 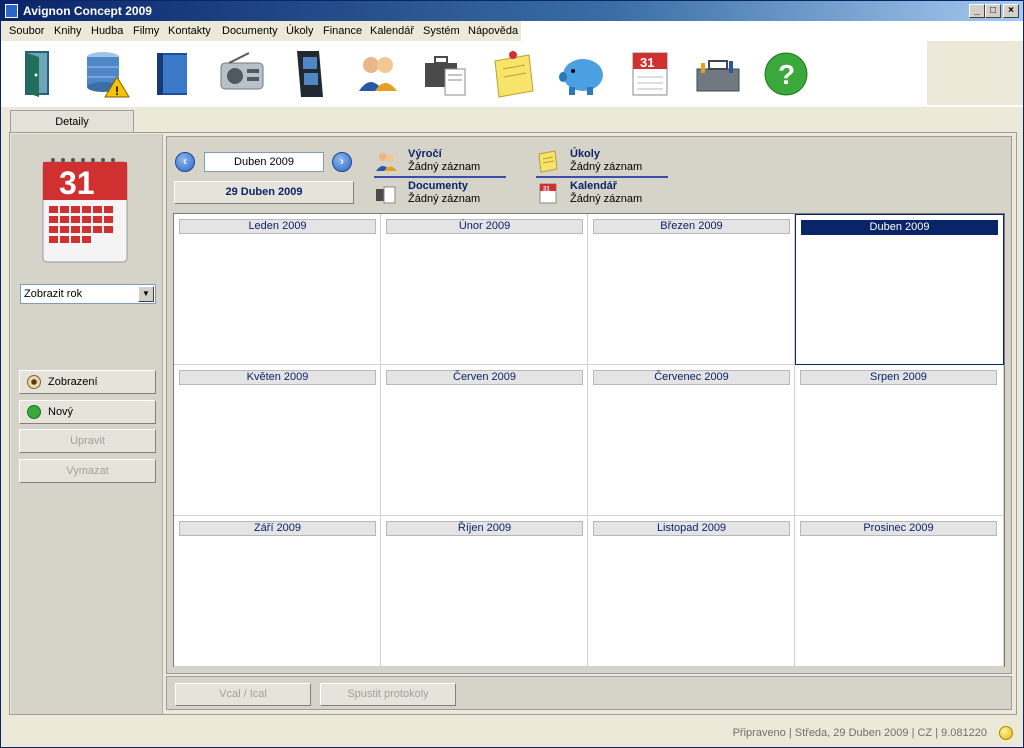 I want to click on month-cell: Srpen 2009, so click(x=899, y=440).